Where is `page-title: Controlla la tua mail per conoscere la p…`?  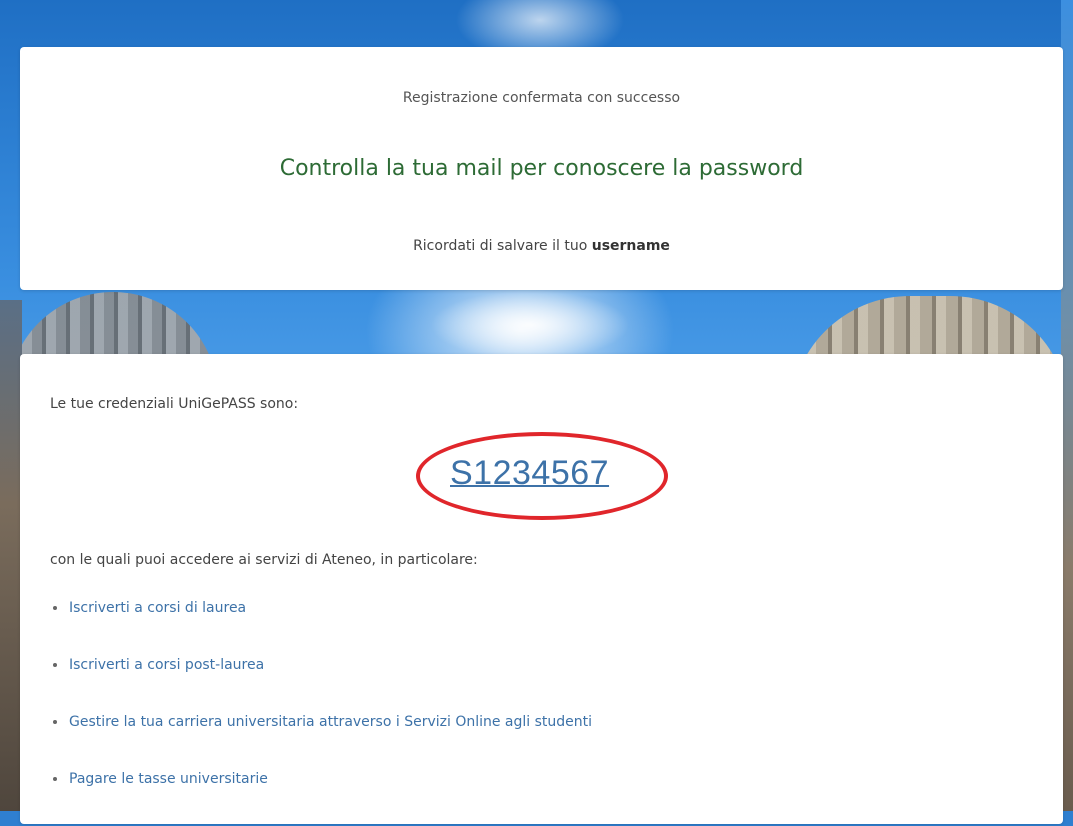
page-title: Controlla la tua mail per conoscere la p… is located at coordinates (541, 168).